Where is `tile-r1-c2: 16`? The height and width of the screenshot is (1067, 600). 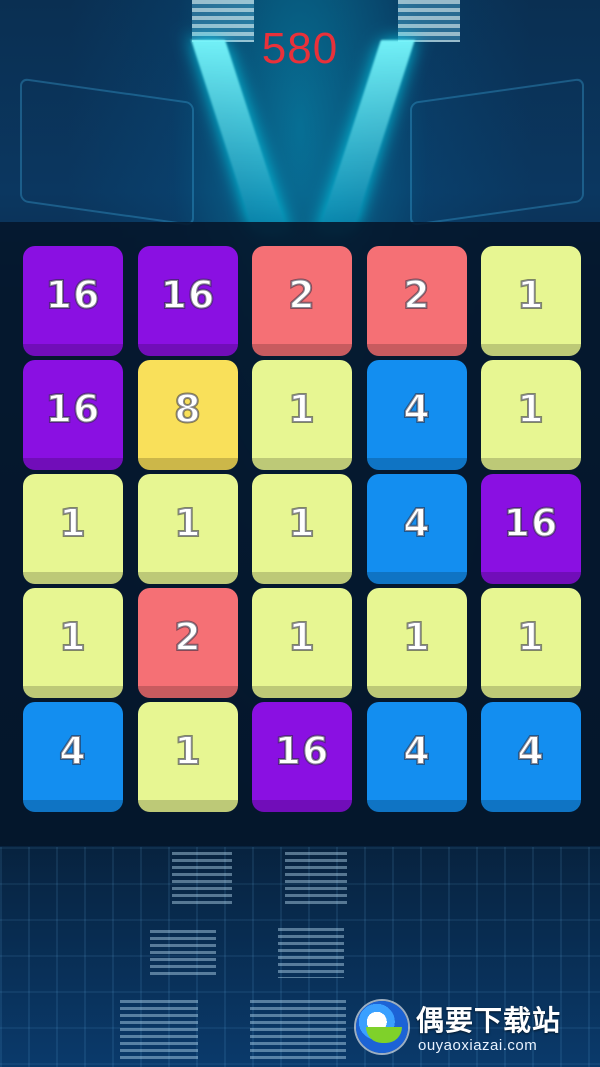 tile-r1-c2: 16 is located at coordinates (188, 301).